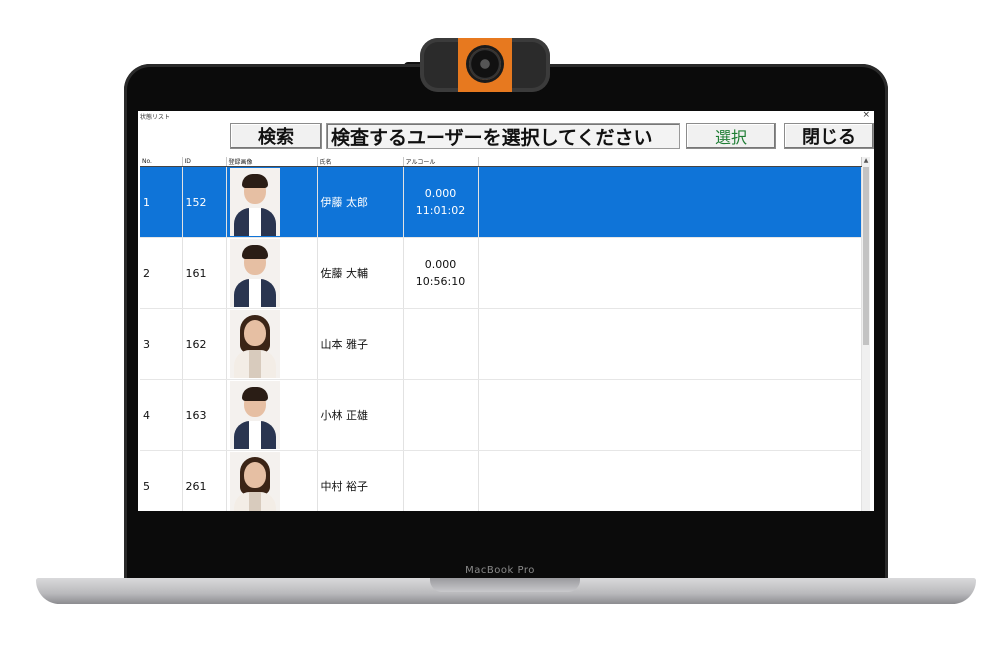 The width and height of the screenshot is (1000, 670). I want to click on window-title: 状態リスト, so click(155, 117).